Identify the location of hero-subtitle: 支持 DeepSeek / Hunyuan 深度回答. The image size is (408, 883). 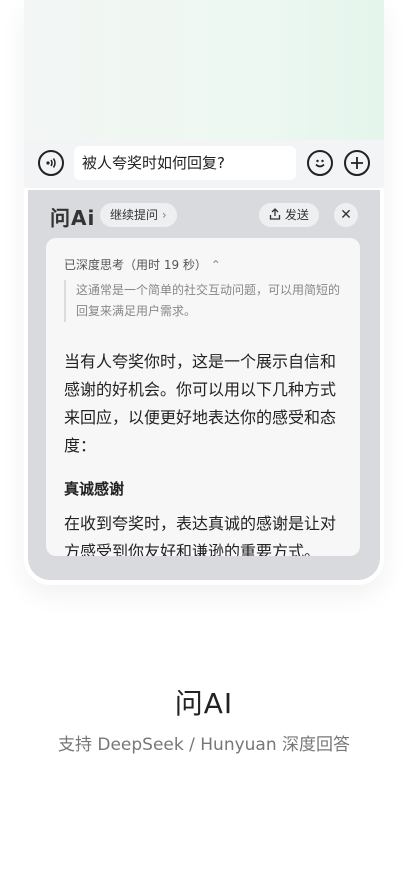
(204, 745).